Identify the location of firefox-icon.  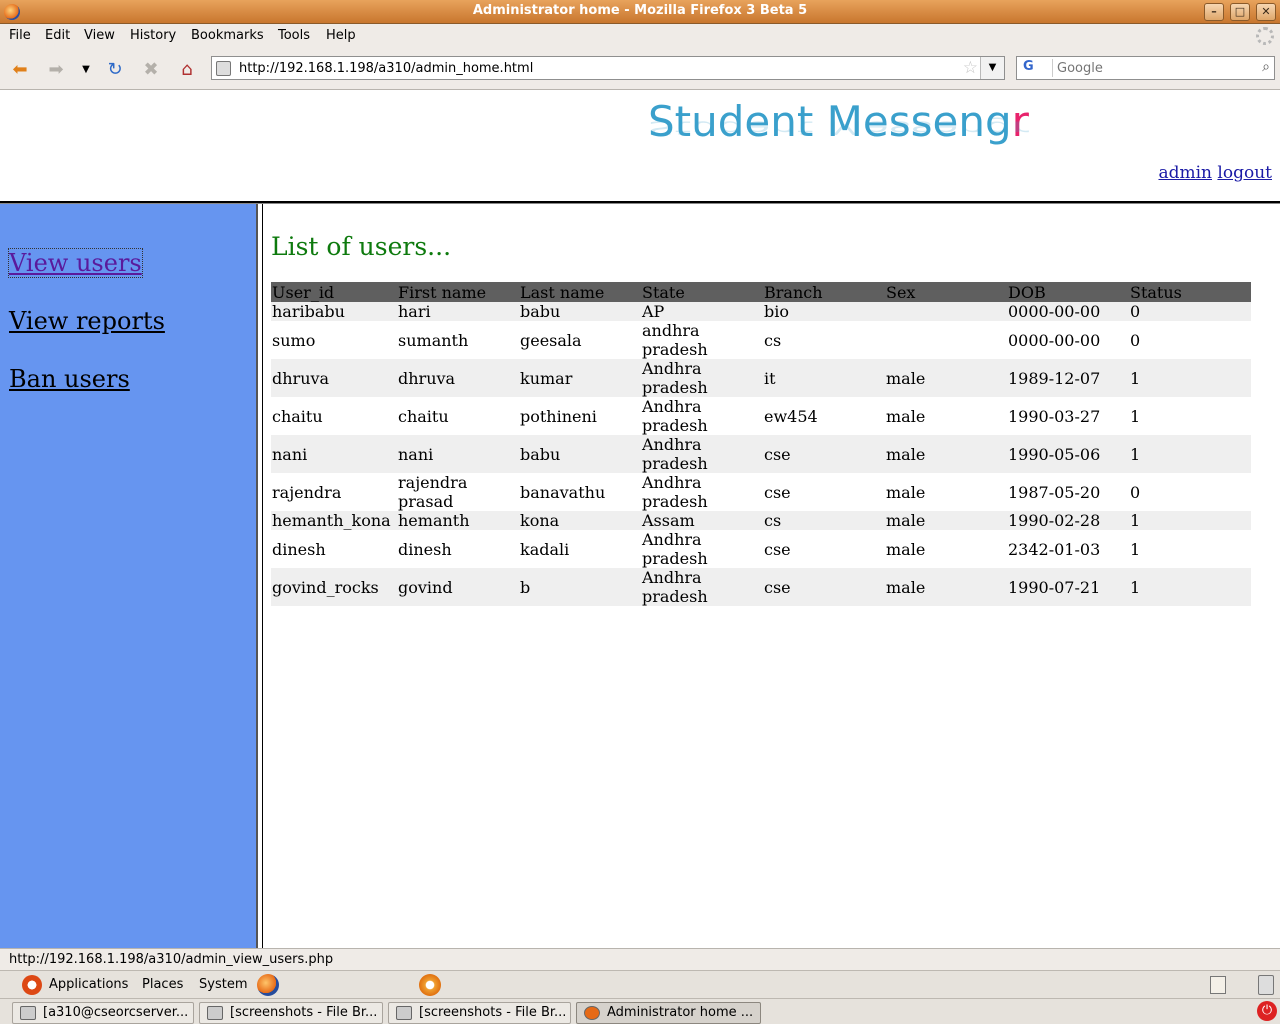
(592, 1013).